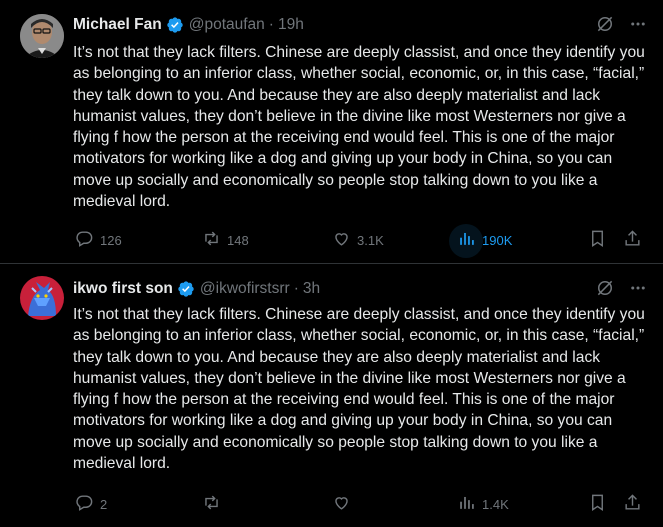  Describe the element at coordinates (111, 240) in the screenshot. I see `reply-count: 126` at that location.